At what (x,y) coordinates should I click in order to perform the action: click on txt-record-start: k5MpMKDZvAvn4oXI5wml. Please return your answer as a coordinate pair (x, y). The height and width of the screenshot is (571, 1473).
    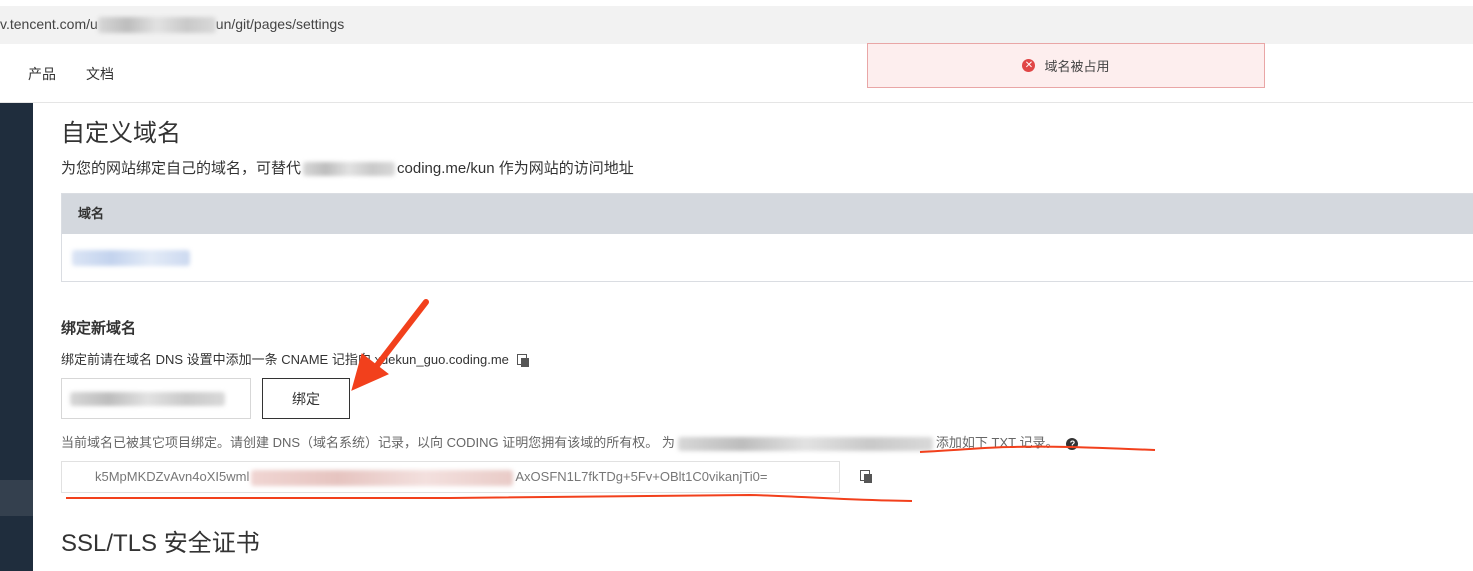
    Looking at the image, I should click on (172, 476).